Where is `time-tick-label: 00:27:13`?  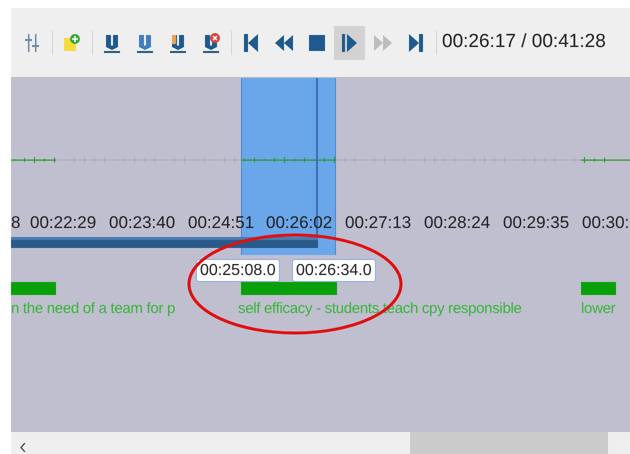 time-tick-label: 00:27:13 is located at coordinates (378, 223).